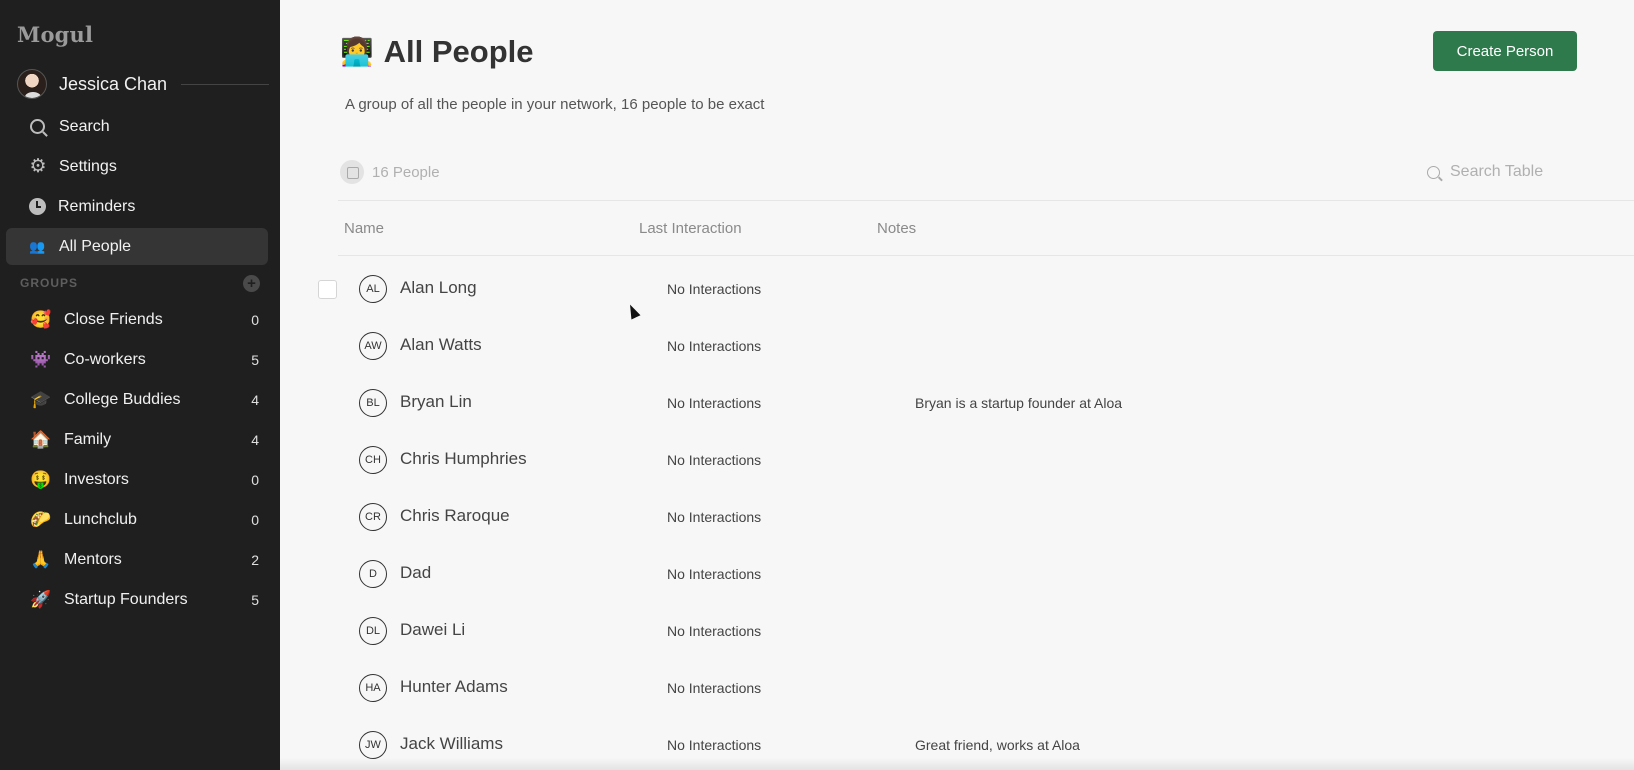 The image size is (1634, 770). Describe the element at coordinates (88, 439) in the screenshot. I see `group-label: Family` at that location.